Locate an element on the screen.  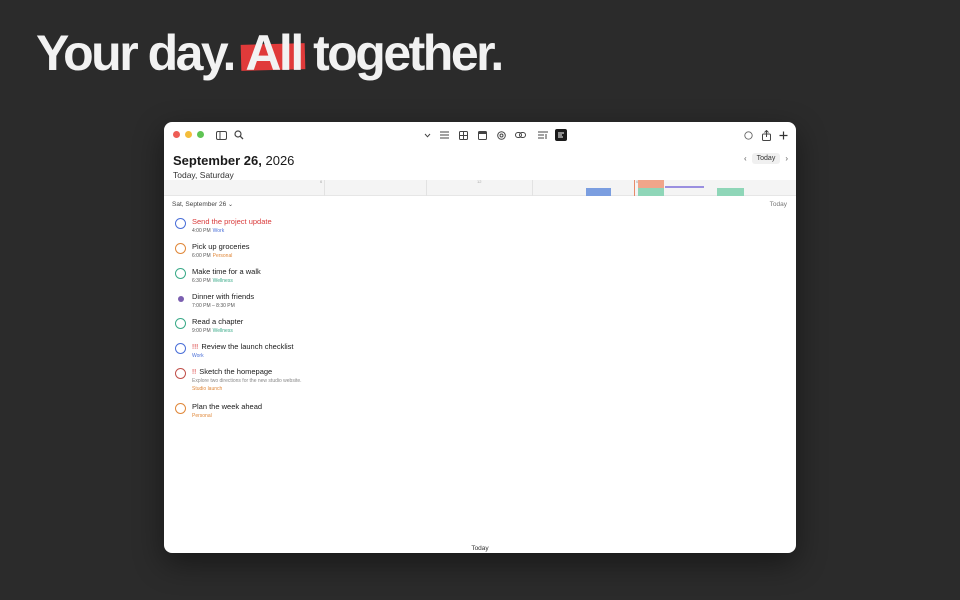
task-title: Make time for a walk is located at coordinates (226, 271).